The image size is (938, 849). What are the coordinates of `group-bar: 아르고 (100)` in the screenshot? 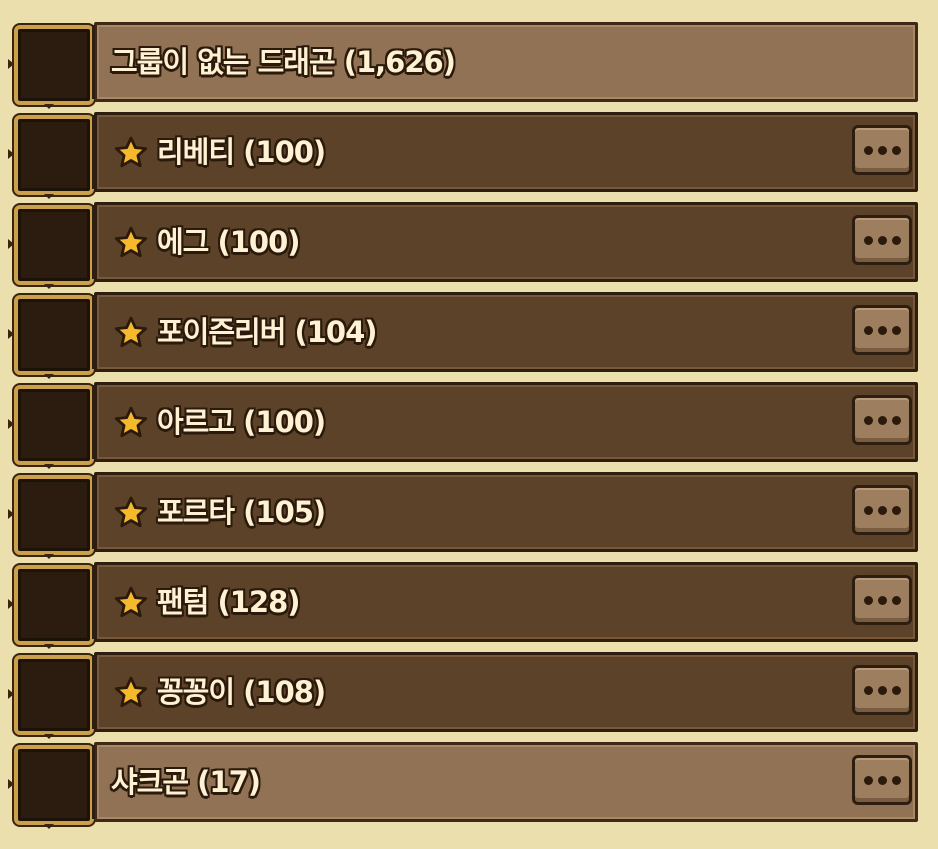 It's located at (505, 422).